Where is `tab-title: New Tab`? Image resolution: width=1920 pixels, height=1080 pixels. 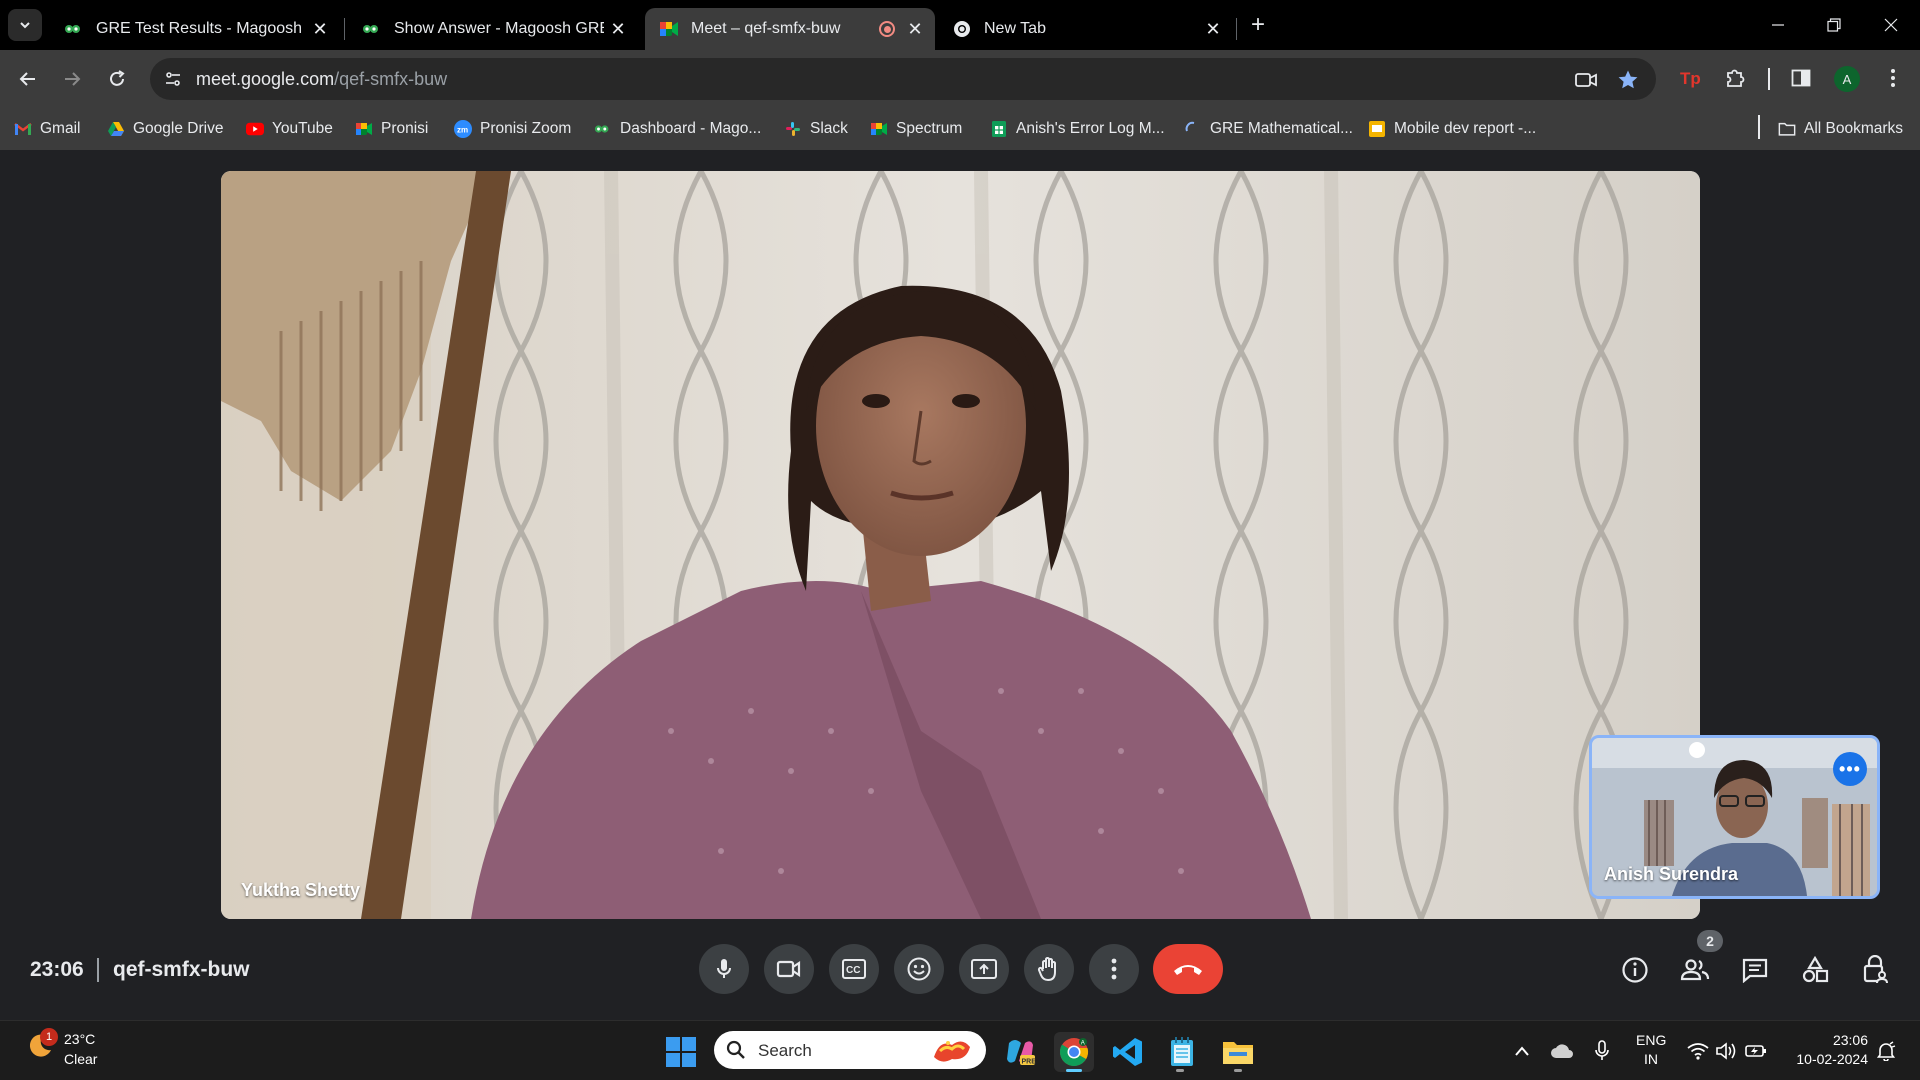 tab-title: New Tab is located at coordinates (1015, 28).